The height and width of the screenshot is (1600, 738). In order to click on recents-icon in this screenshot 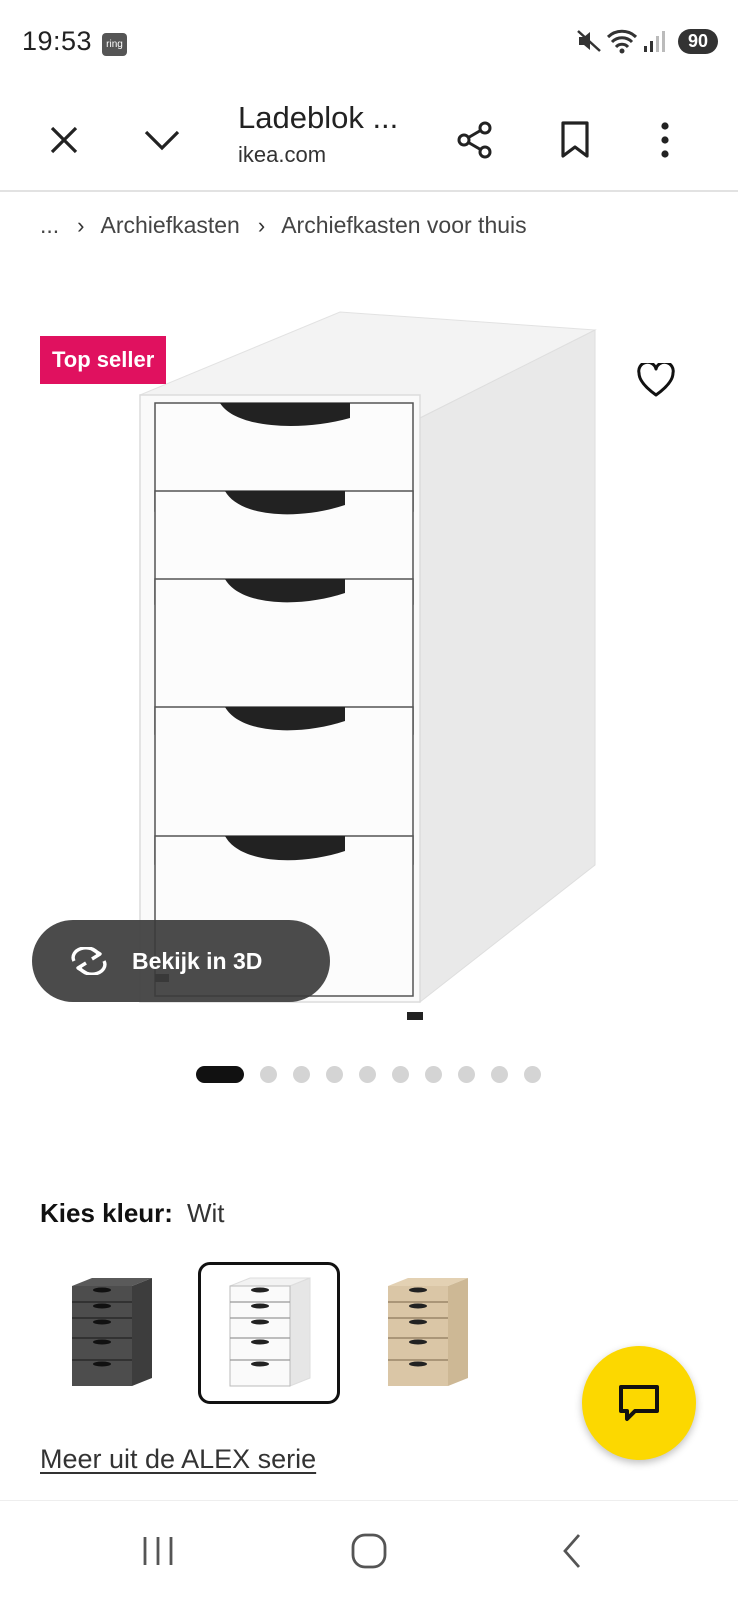, I will do `click(158, 1551)`.